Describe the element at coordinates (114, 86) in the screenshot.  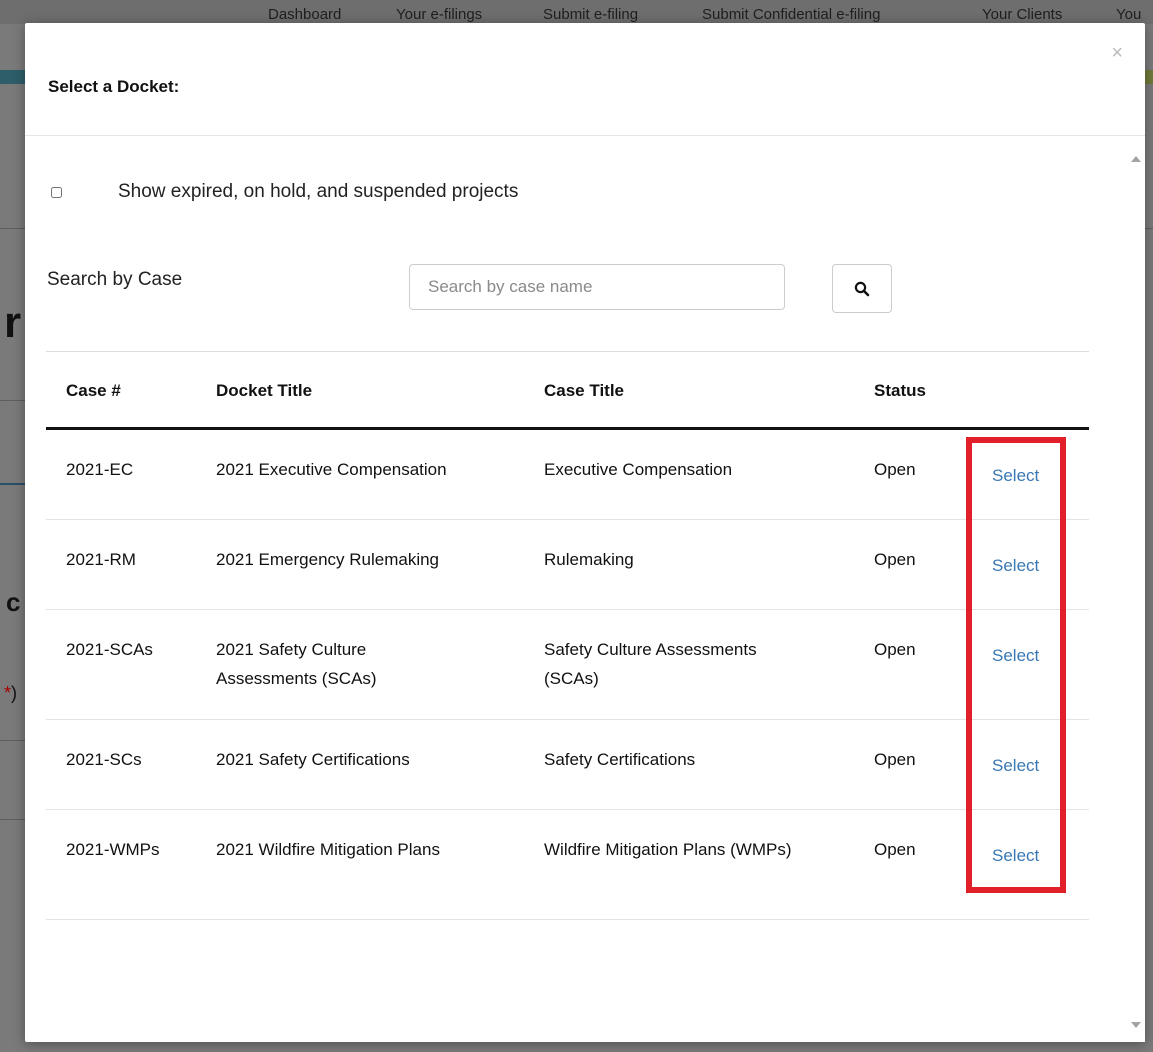
I see `modal-title: Select a Docket:` at that location.